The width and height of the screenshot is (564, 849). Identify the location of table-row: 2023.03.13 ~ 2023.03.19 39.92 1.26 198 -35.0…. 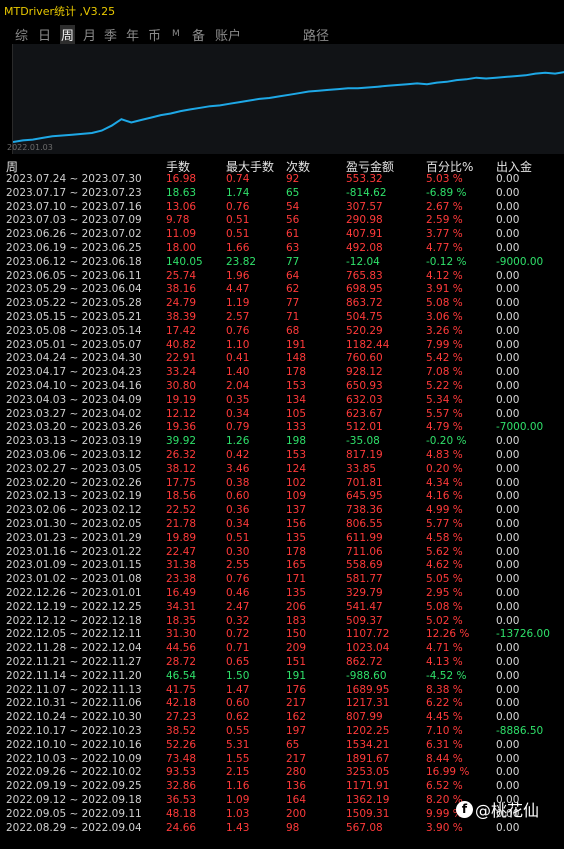
(282, 442).